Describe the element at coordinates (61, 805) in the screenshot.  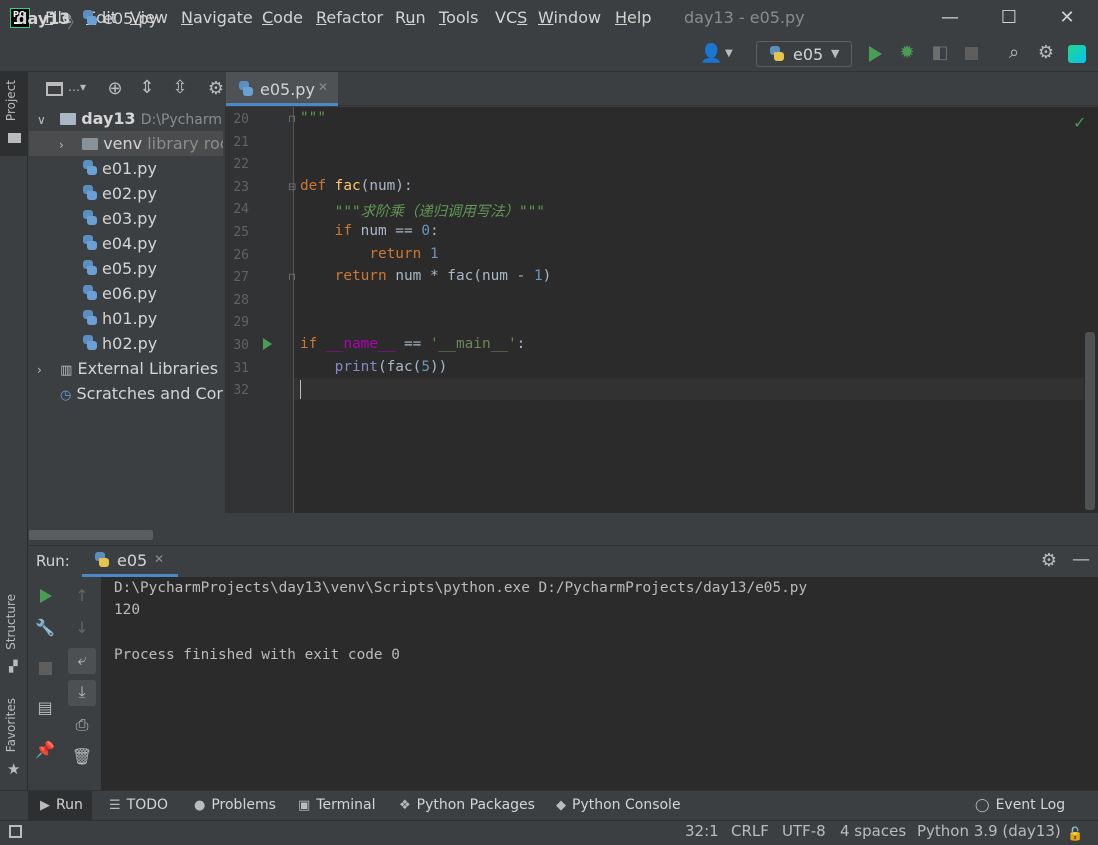
I see `bottom-tab-run: ▶ Run` at that location.